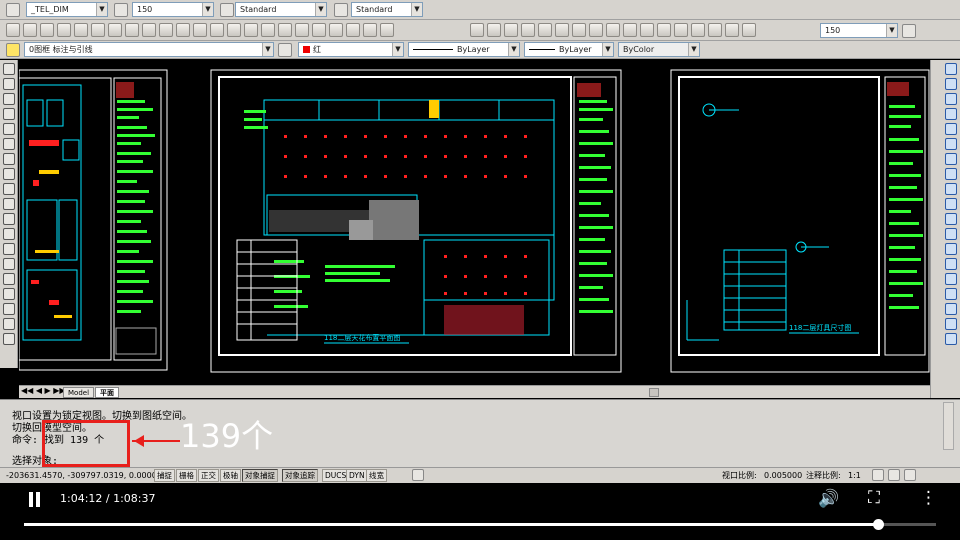  What do you see at coordinates (9, 114) in the screenshot?
I see `polygon-icon` at bounding box center [9, 114].